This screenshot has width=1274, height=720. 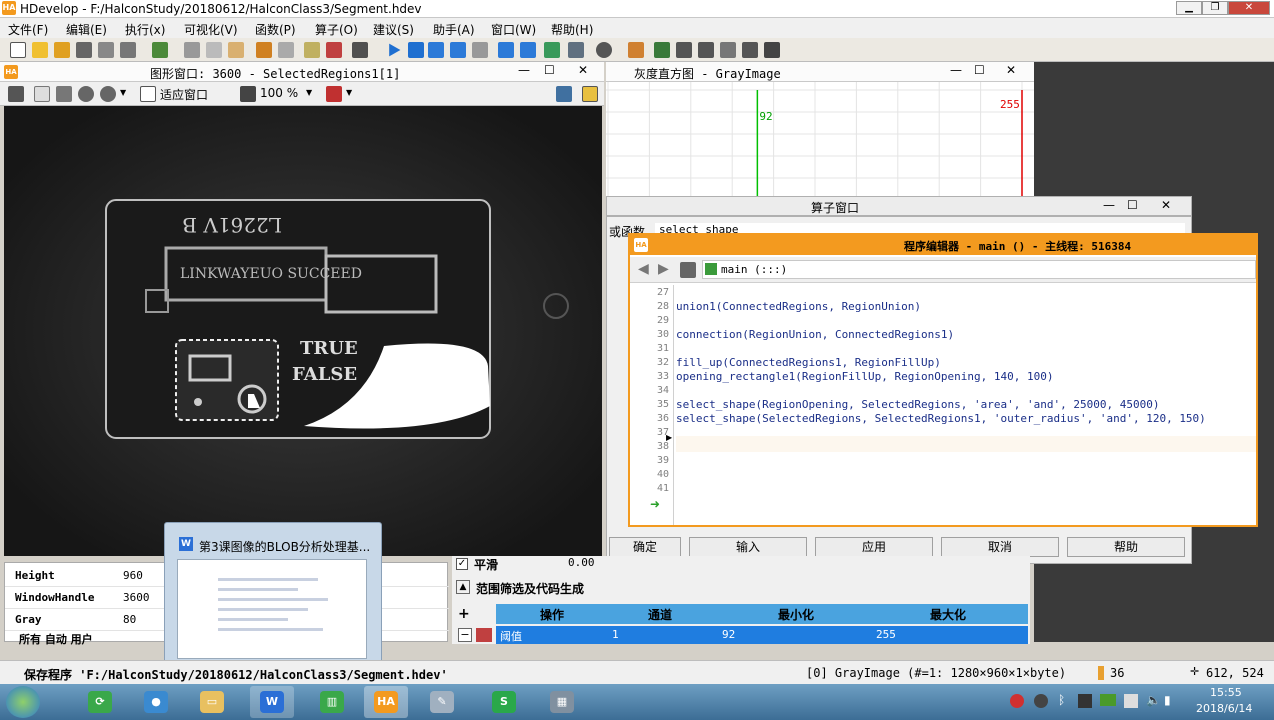 What do you see at coordinates (312, 50) in the screenshot?
I see `find-icon` at bounding box center [312, 50].